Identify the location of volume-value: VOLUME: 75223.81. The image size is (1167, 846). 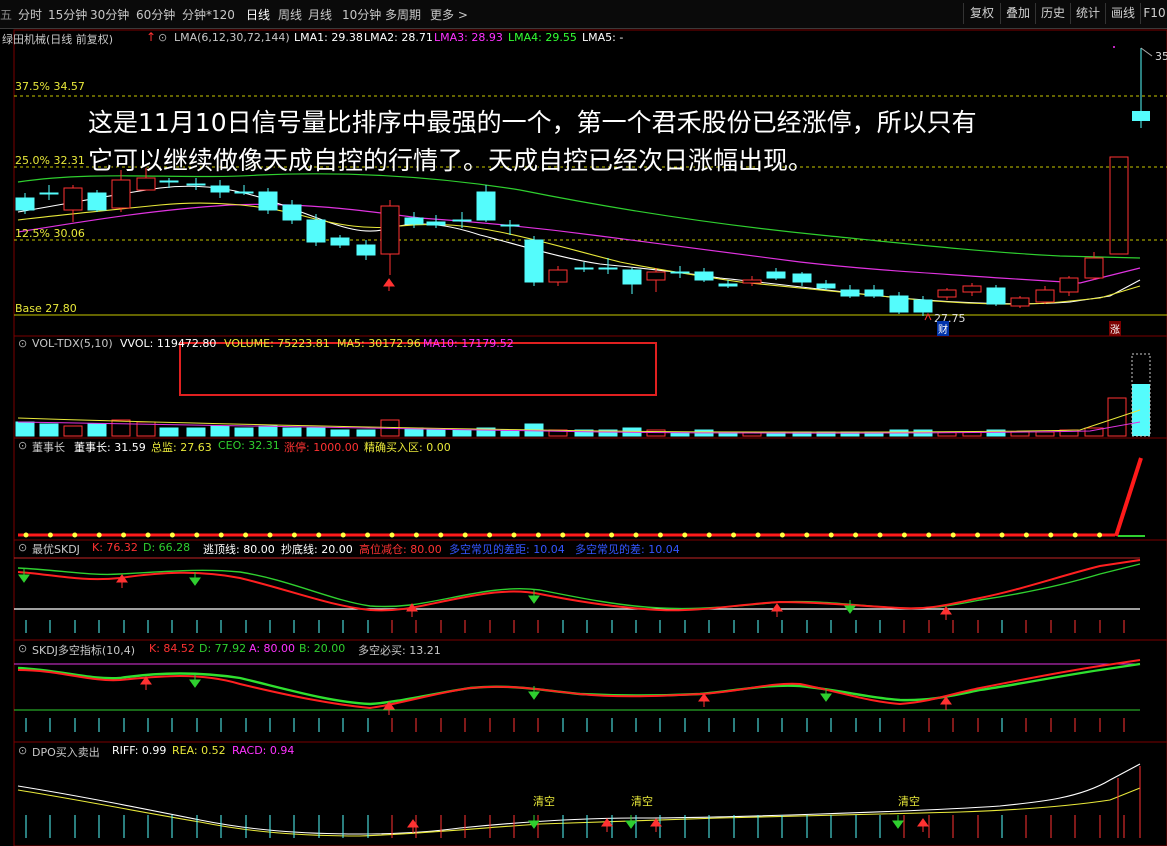
(277, 343).